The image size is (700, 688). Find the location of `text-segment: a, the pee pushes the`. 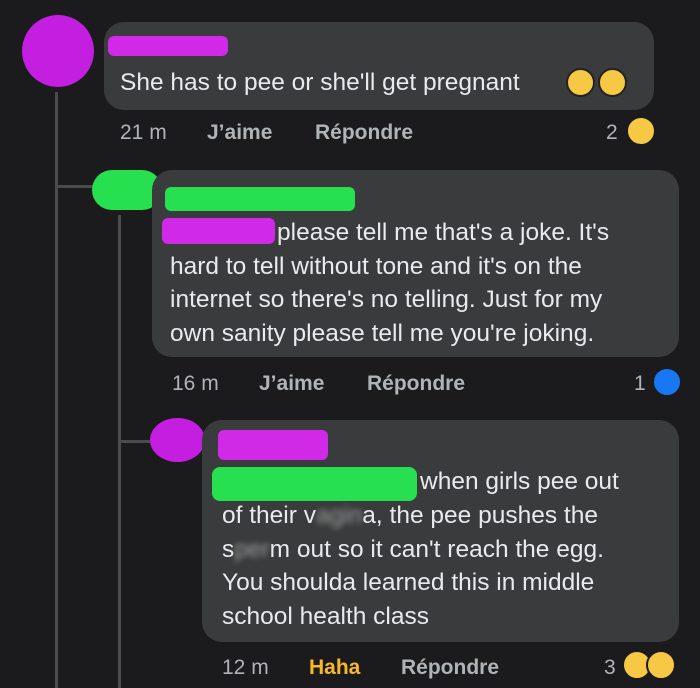

text-segment: a, the pee pushes the is located at coordinates (480, 515).